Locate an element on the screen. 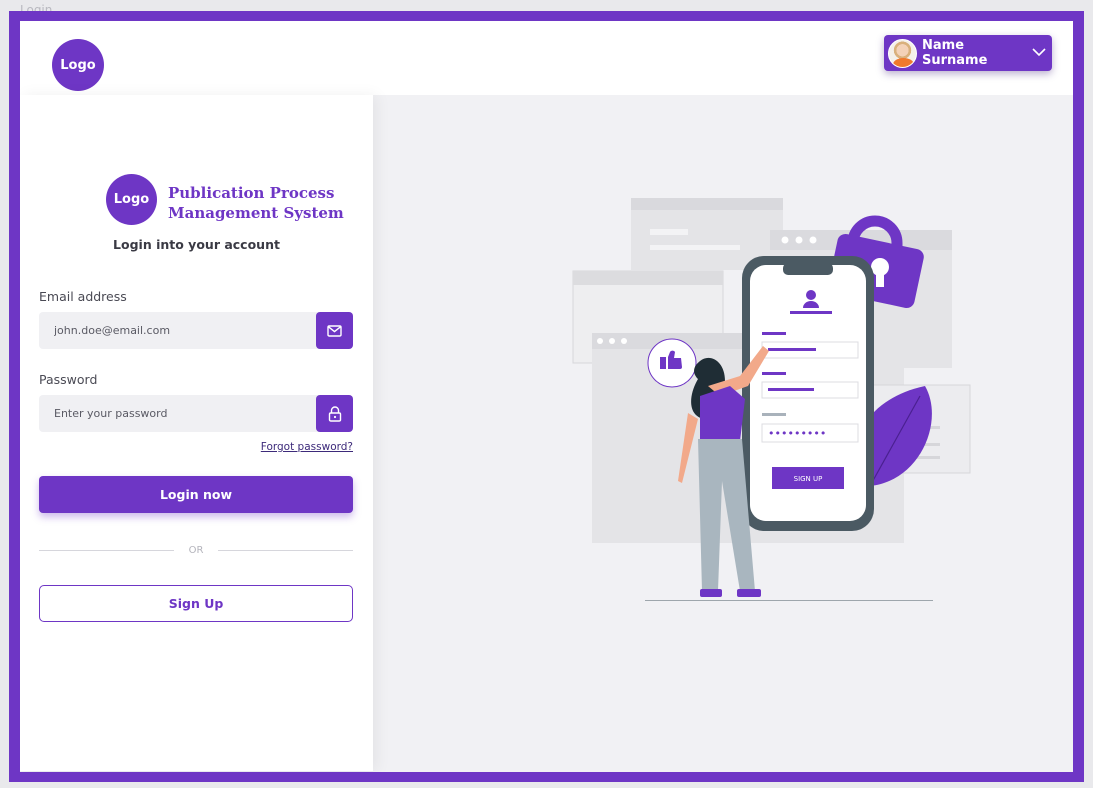 The image size is (1093, 788). avatar is located at coordinates (902, 53).